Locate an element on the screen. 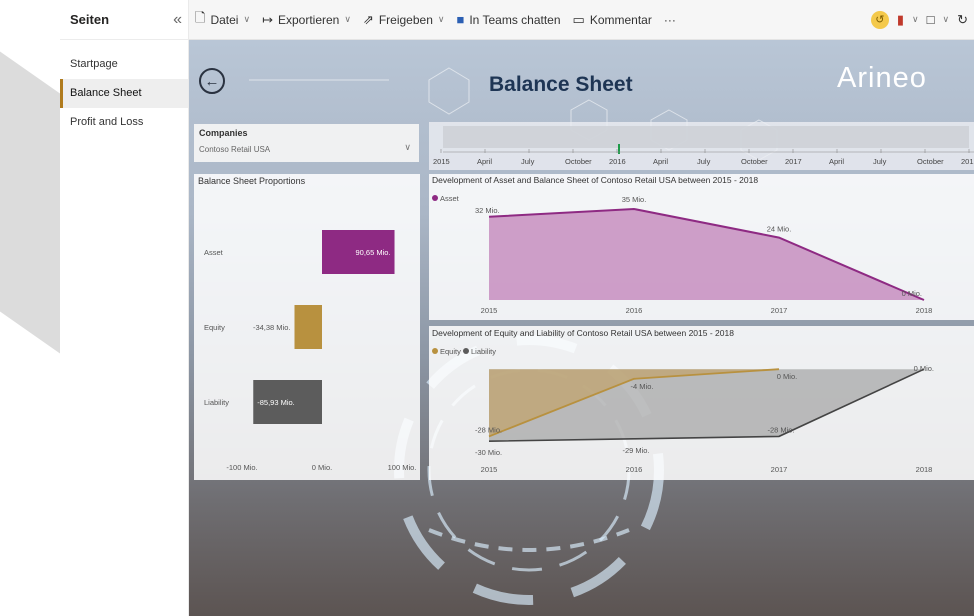 Image resolution: width=974 pixels, height=616 pixels. pages-header: Seiten « is located at coordinates (124, 20).